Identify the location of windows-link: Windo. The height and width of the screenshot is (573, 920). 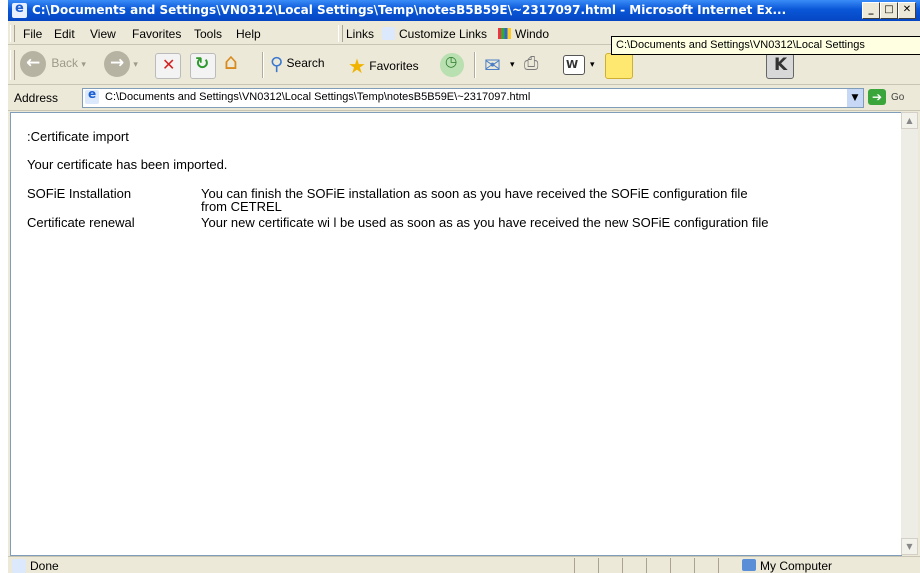
(523, 34).